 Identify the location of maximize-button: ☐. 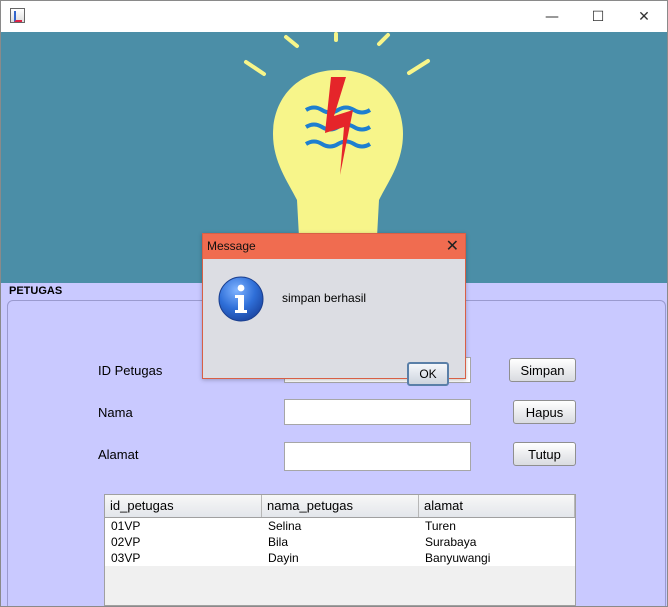
(598, 16).